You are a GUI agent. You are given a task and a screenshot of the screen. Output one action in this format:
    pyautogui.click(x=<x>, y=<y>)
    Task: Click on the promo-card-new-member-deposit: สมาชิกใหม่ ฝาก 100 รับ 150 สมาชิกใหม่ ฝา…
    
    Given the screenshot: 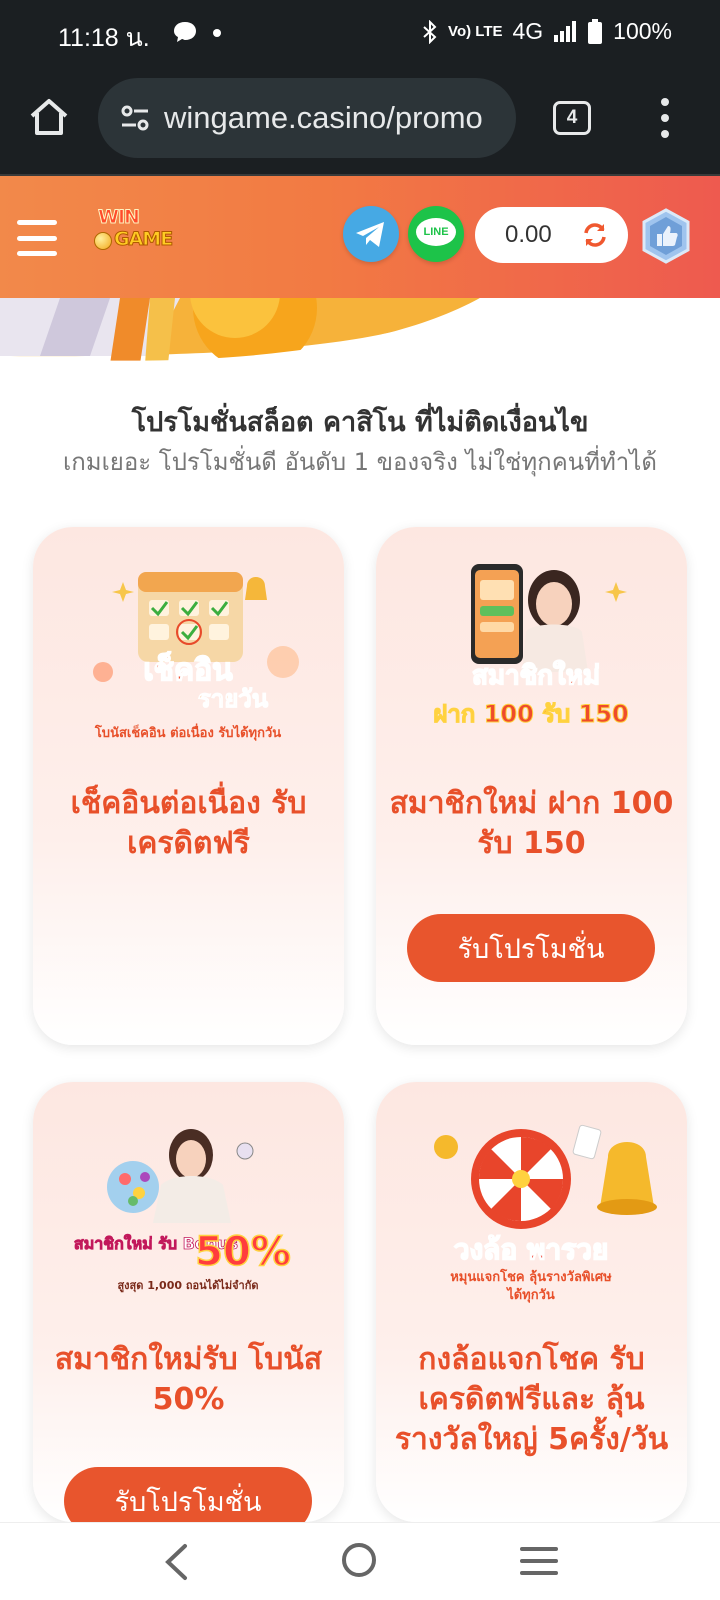 What is the action you would take?
    pyautogui.click(x=531, y=786)
    